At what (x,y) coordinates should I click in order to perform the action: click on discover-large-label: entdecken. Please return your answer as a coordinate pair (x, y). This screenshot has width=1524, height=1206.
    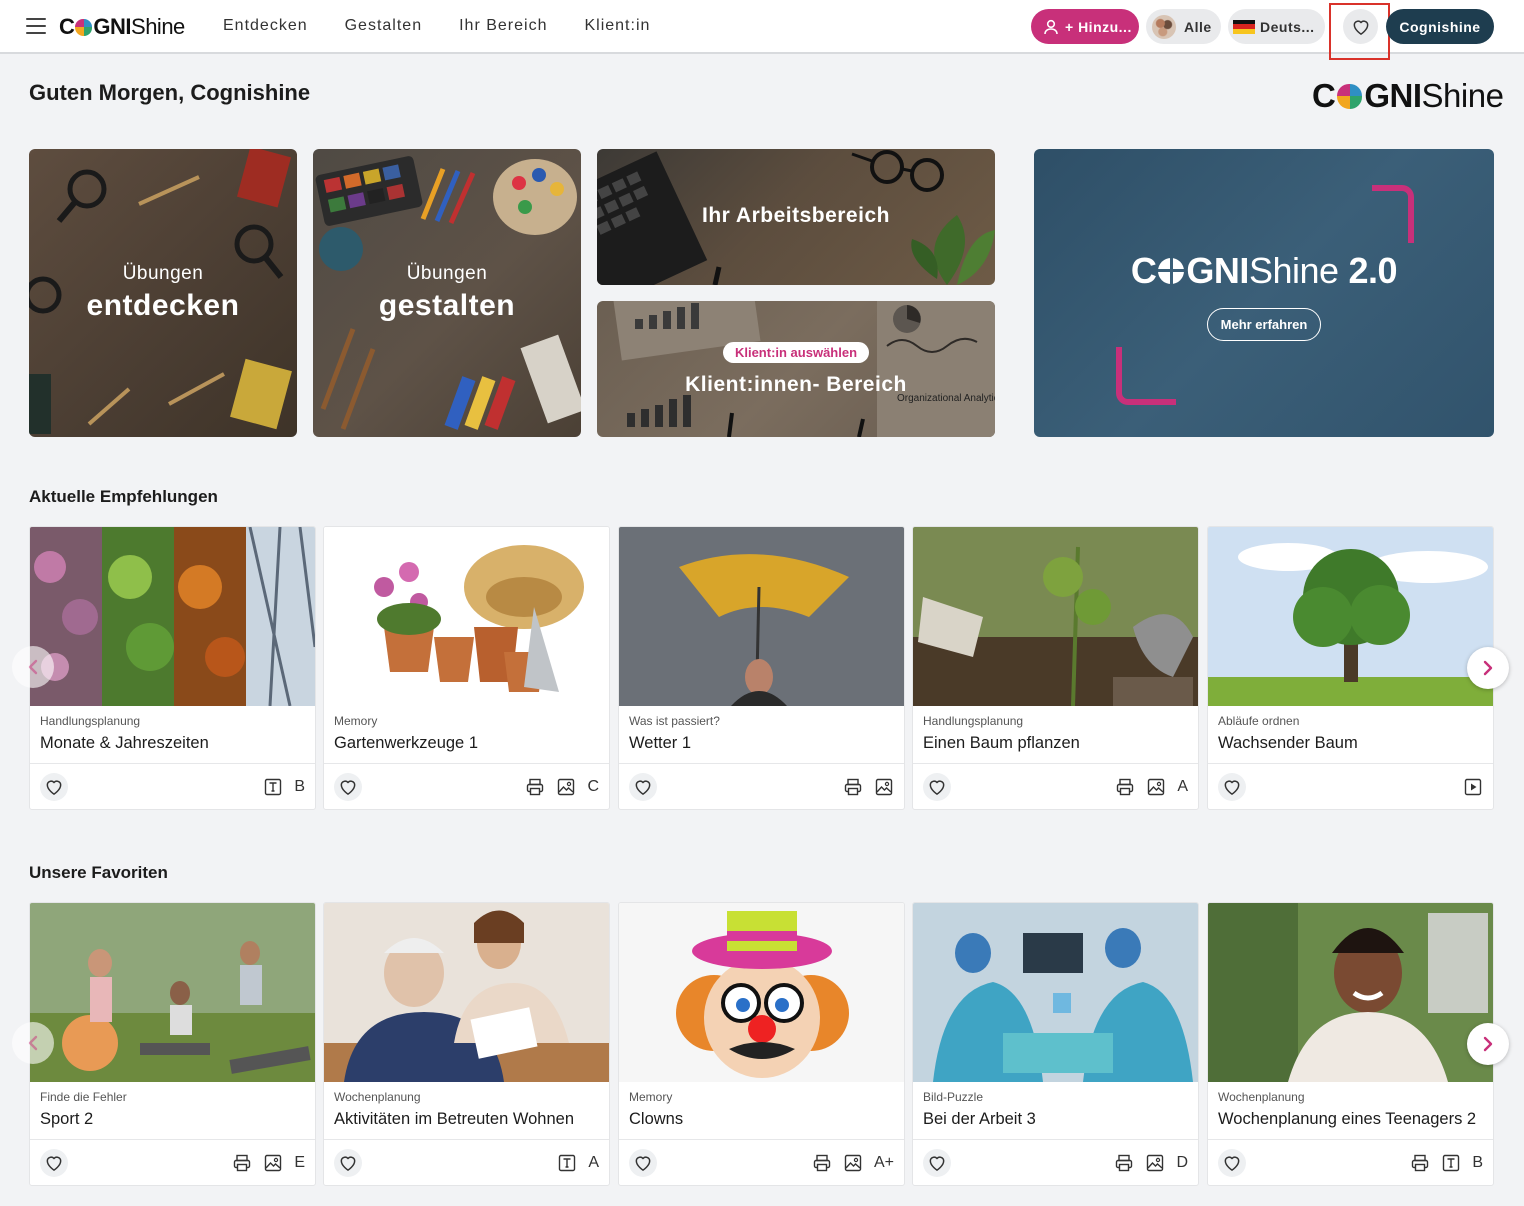
    Looking at the image, I should click on (163, 305).